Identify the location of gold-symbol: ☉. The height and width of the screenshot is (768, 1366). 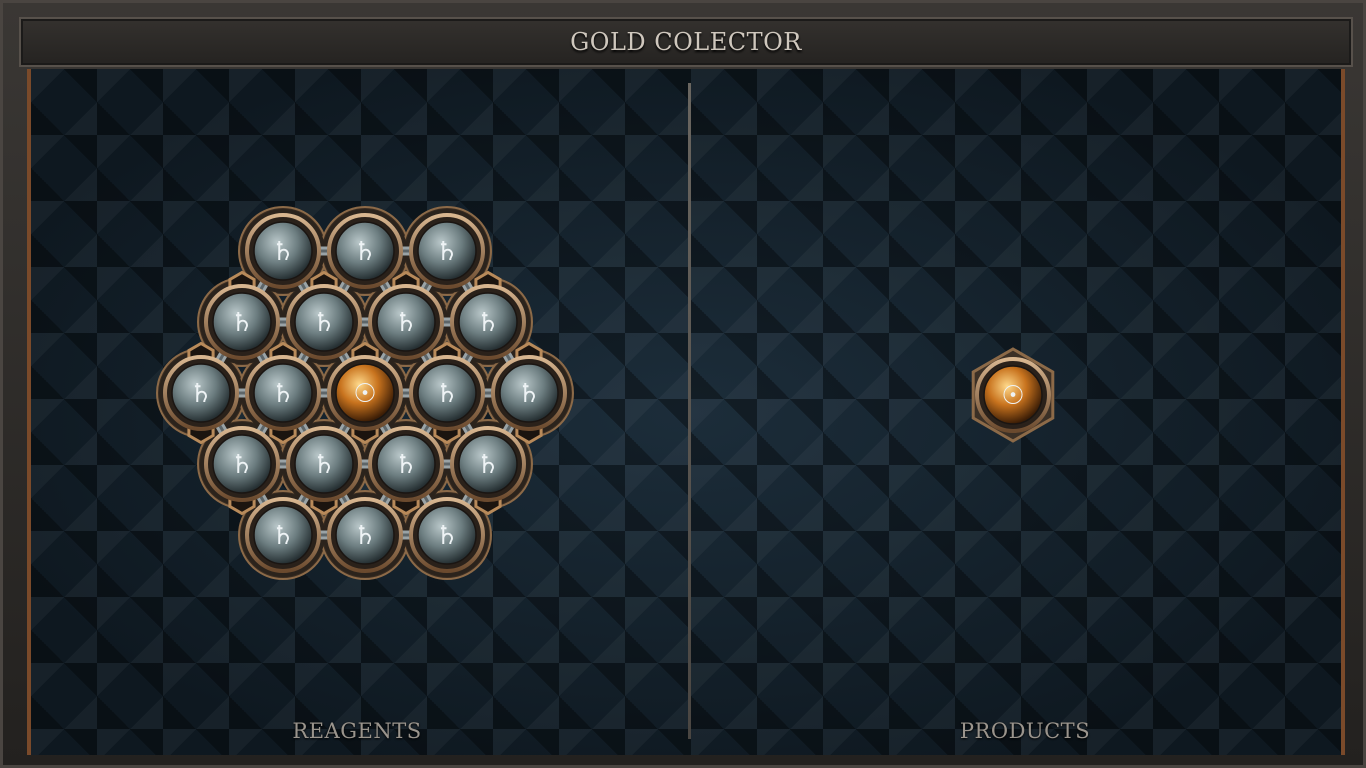
(1012, 396).